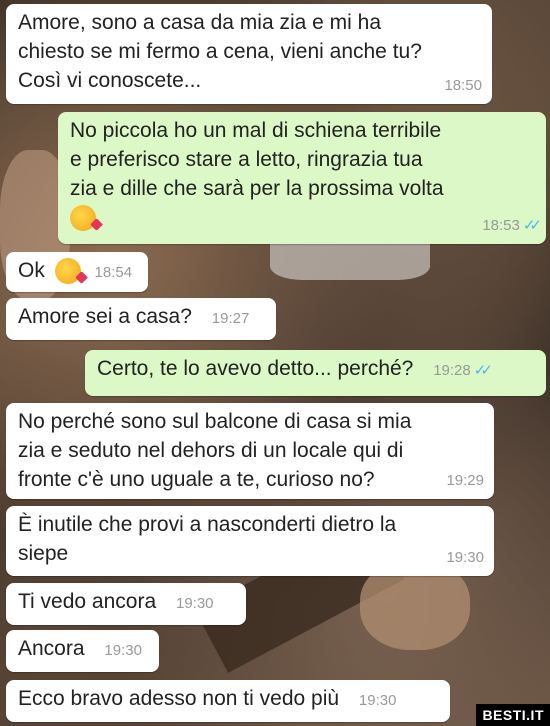 This screenshot has width=550, height=726. I want to click on message-time: 18:50, so click(463, 85).